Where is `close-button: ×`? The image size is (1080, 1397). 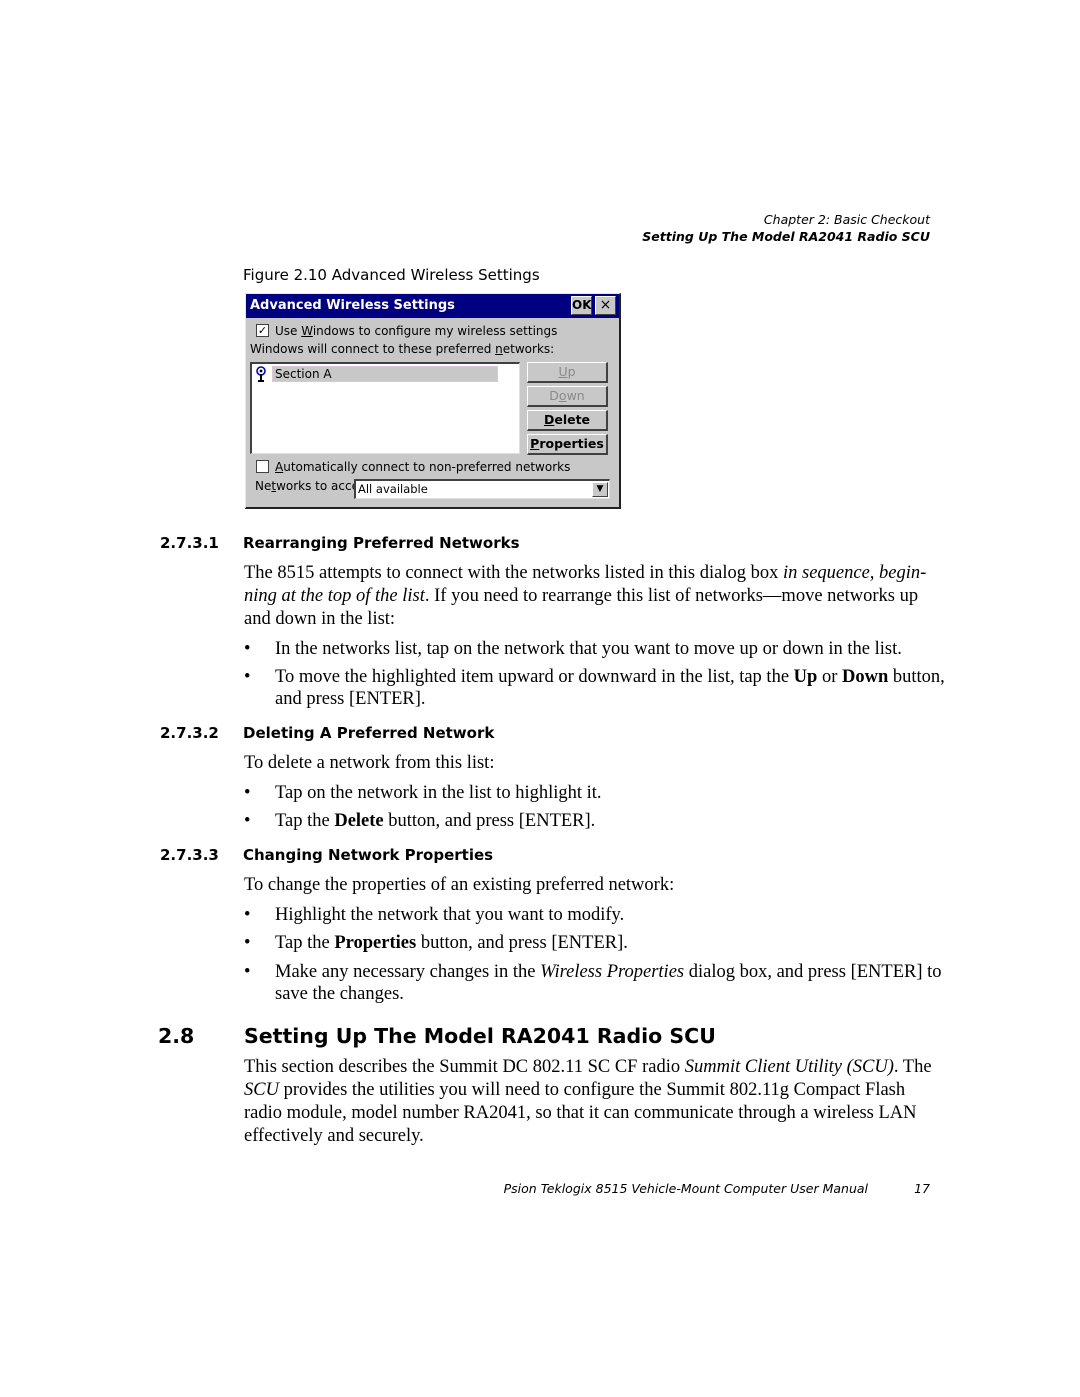 close-button: × is located at coordinates (605, 305).